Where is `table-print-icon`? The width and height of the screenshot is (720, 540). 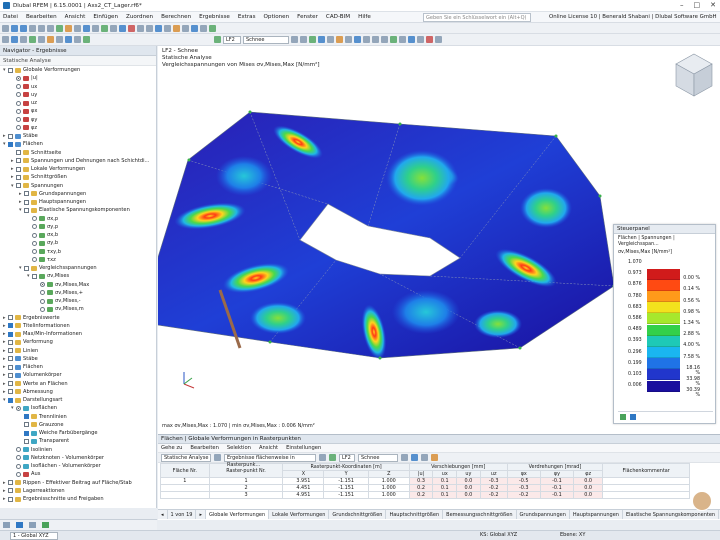 table-print-icon is located at coordinates (424, 457).